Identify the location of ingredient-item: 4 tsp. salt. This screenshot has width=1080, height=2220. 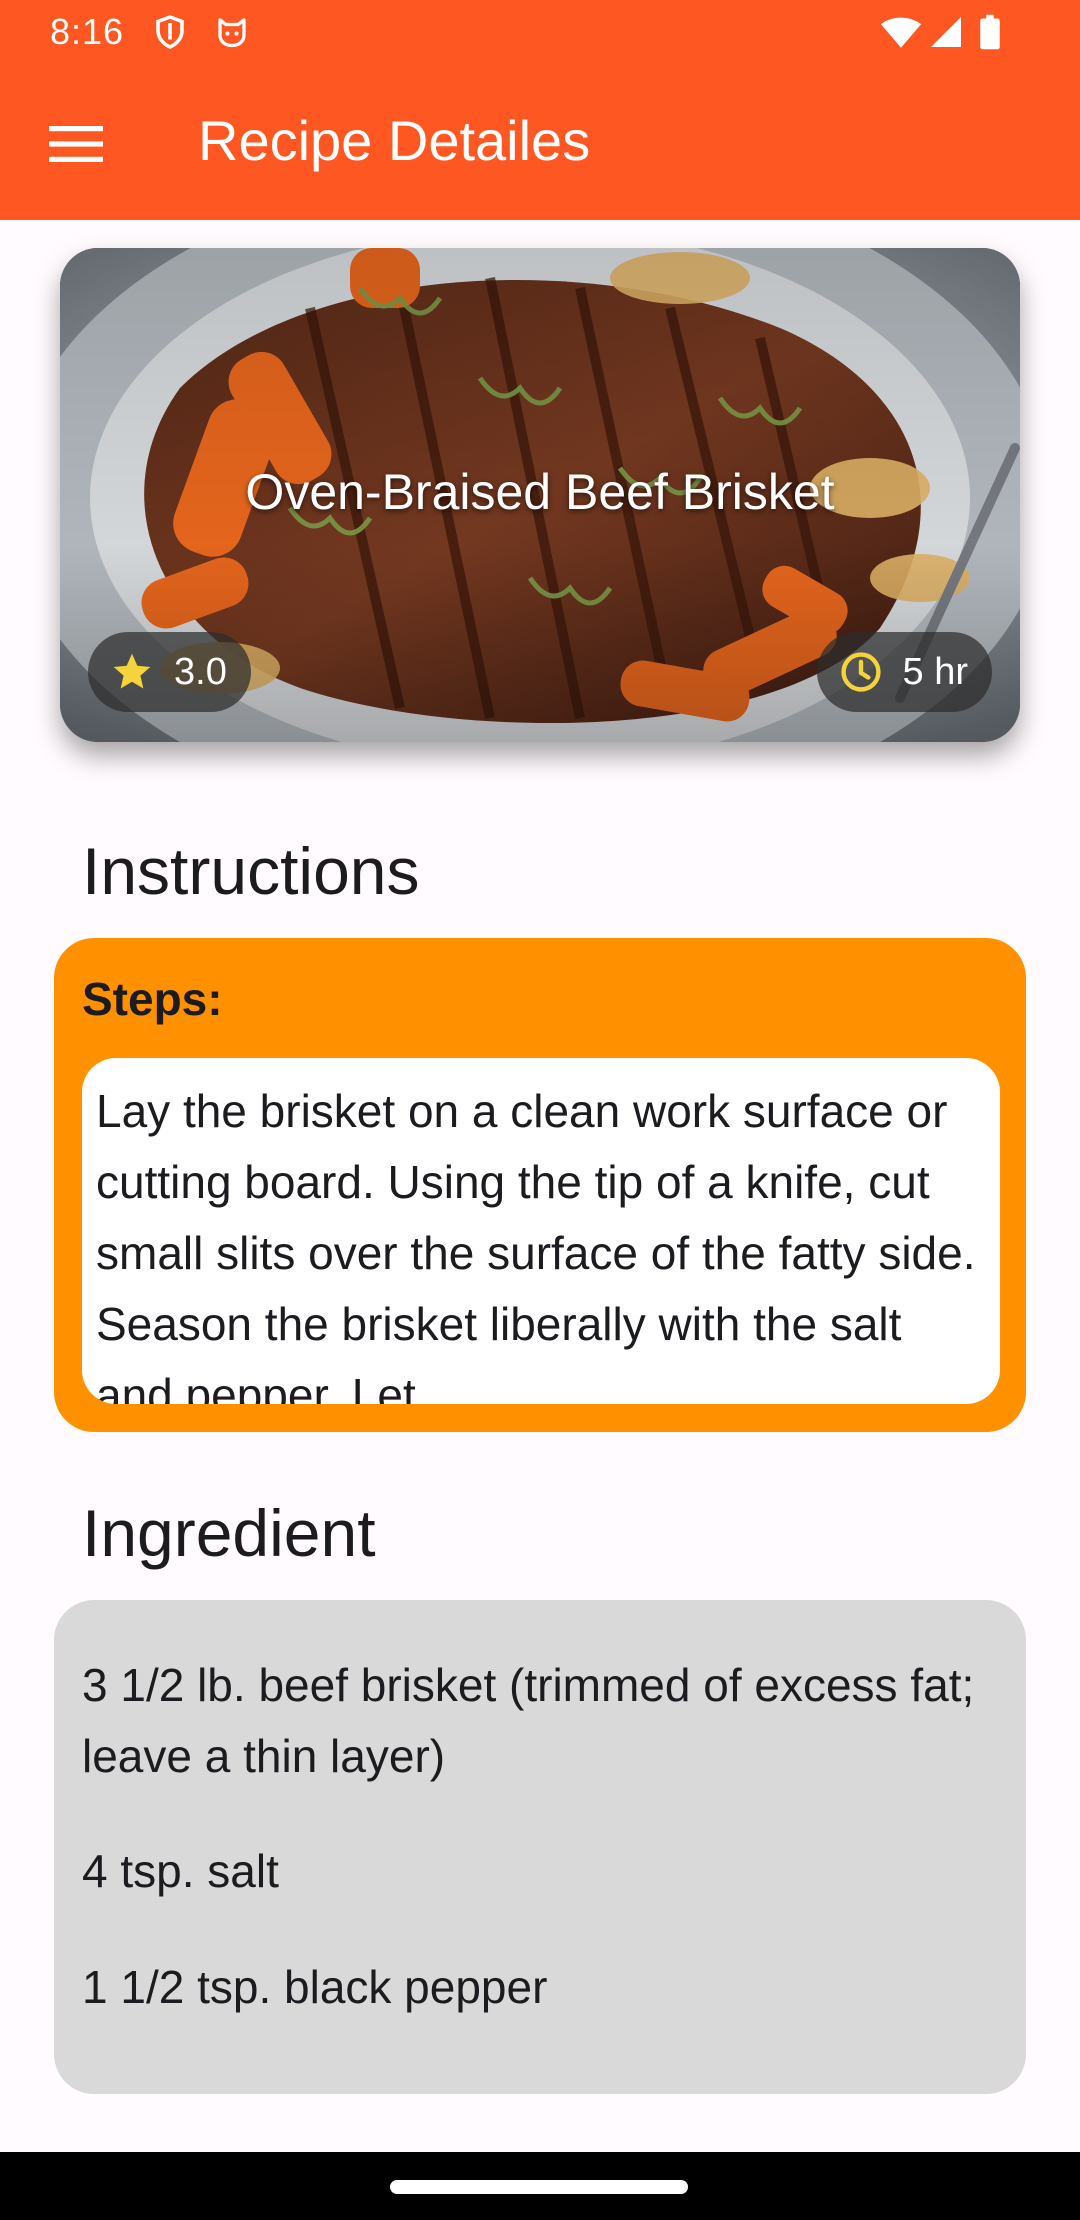
(180, 1871).